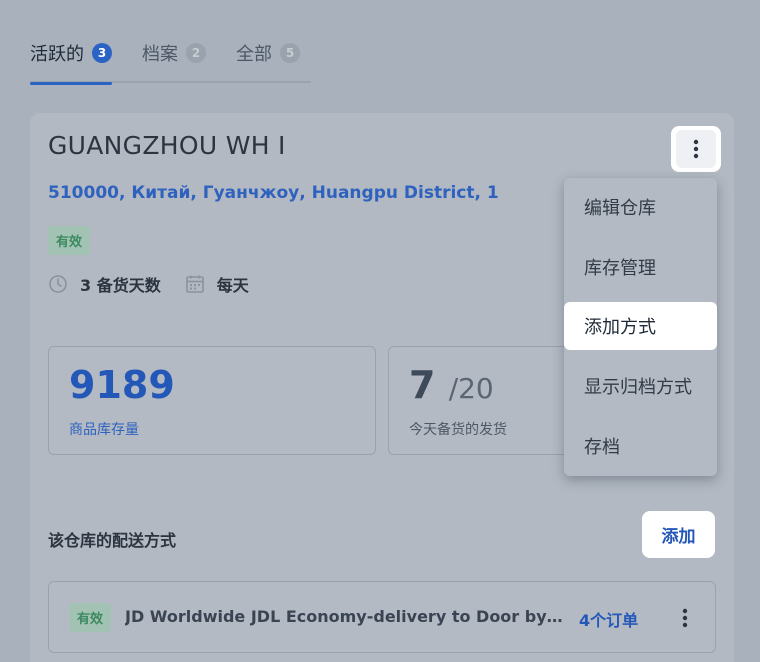 The image size is (760, 662). I want to click on warehouse-tabs: 活跃的 3 档案 2 全部 5, so click(170, 62).